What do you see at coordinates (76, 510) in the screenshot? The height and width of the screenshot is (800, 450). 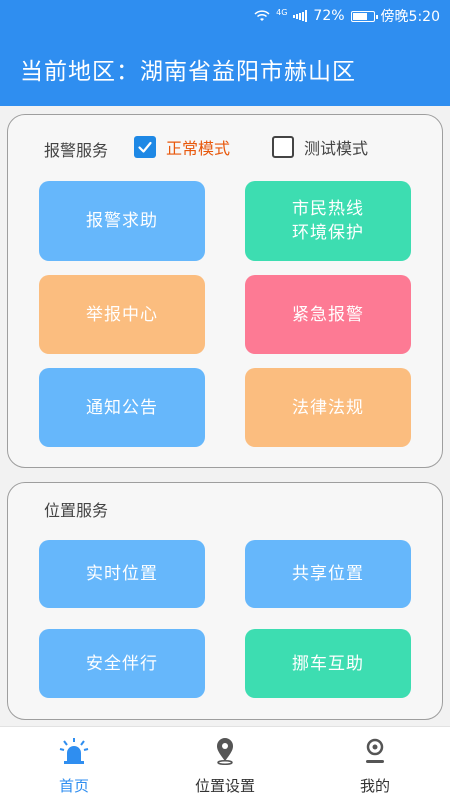 I see `location-section-title: 位置服务` at bounding box center [76, 510].